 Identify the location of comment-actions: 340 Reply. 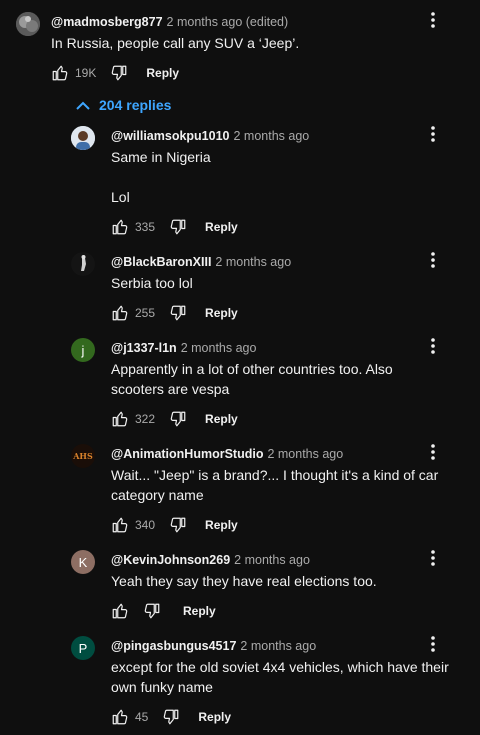
(174, 525).